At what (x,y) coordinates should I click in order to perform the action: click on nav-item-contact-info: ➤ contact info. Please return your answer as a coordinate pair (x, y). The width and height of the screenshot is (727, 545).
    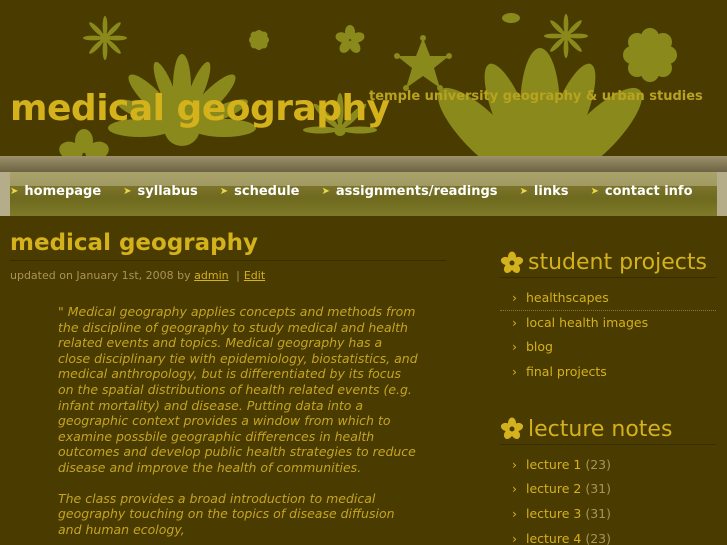
    Looking at the image, I should click on (641, 191).